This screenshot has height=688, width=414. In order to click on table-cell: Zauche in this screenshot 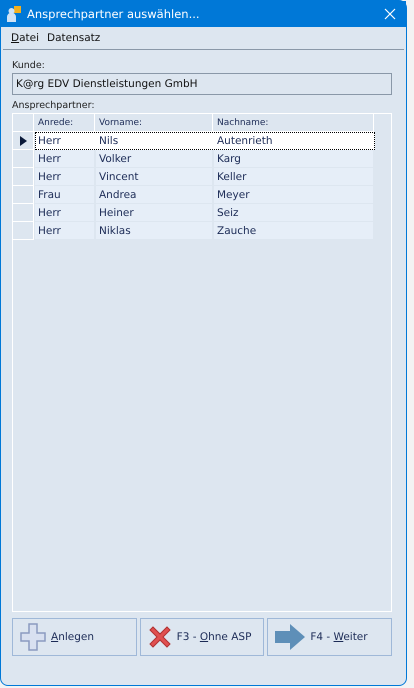, I will do `click(293, 230)`.